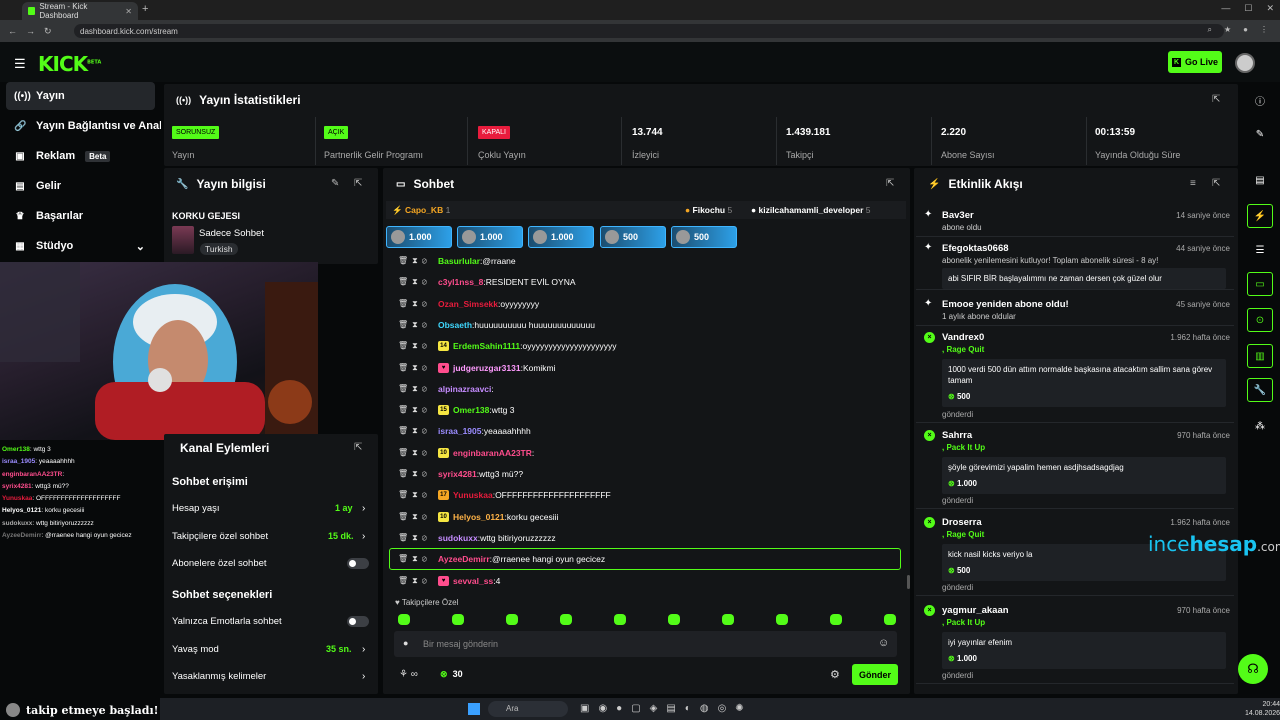  I want to click on maximize-icon: ☐, so click(1248, 8).